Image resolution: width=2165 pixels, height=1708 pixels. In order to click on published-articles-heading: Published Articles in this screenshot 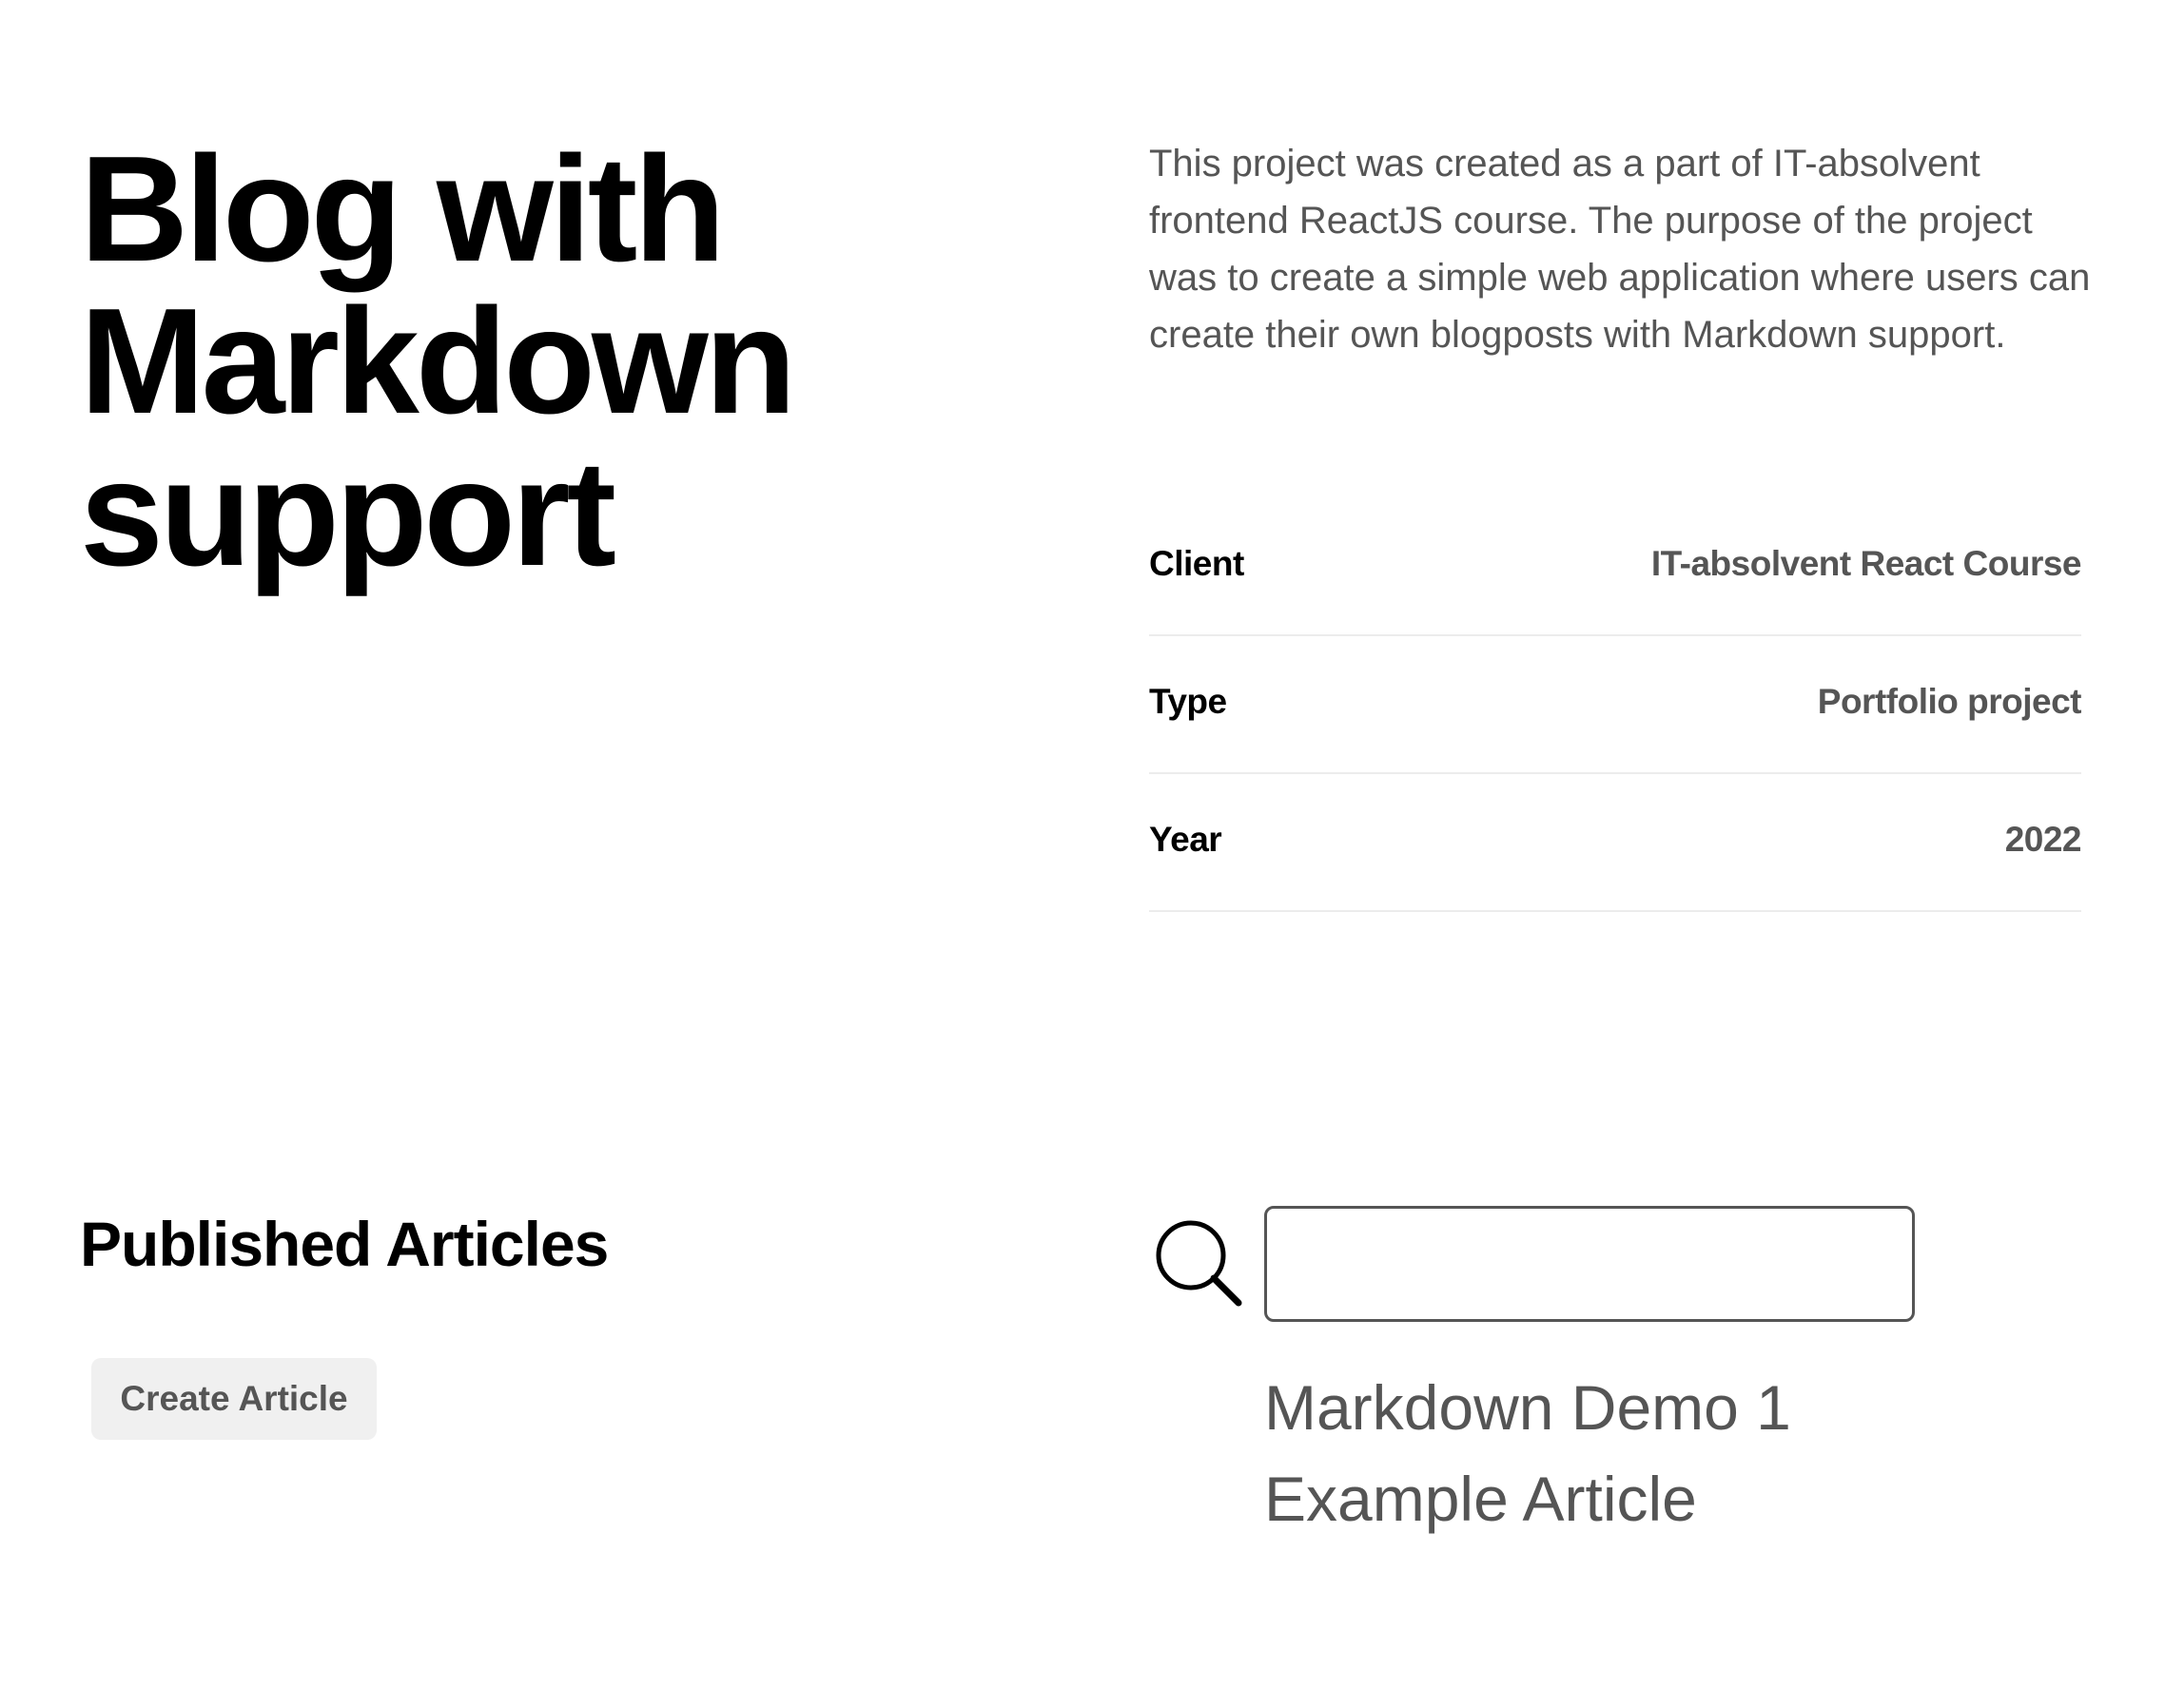, I will do `click(344, 1244)`.